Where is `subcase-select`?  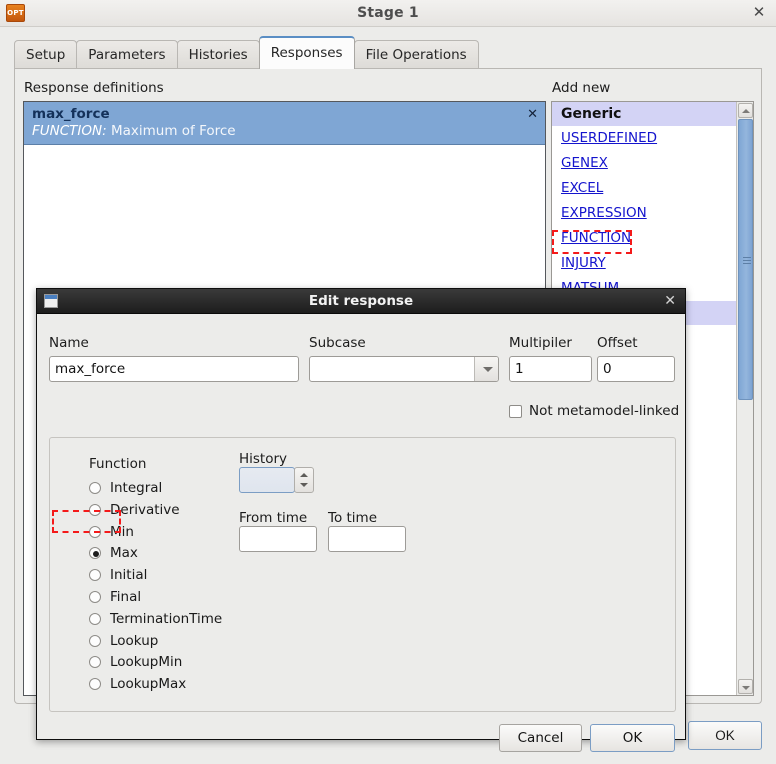 subcase-select is located at coordinates (404, 369).